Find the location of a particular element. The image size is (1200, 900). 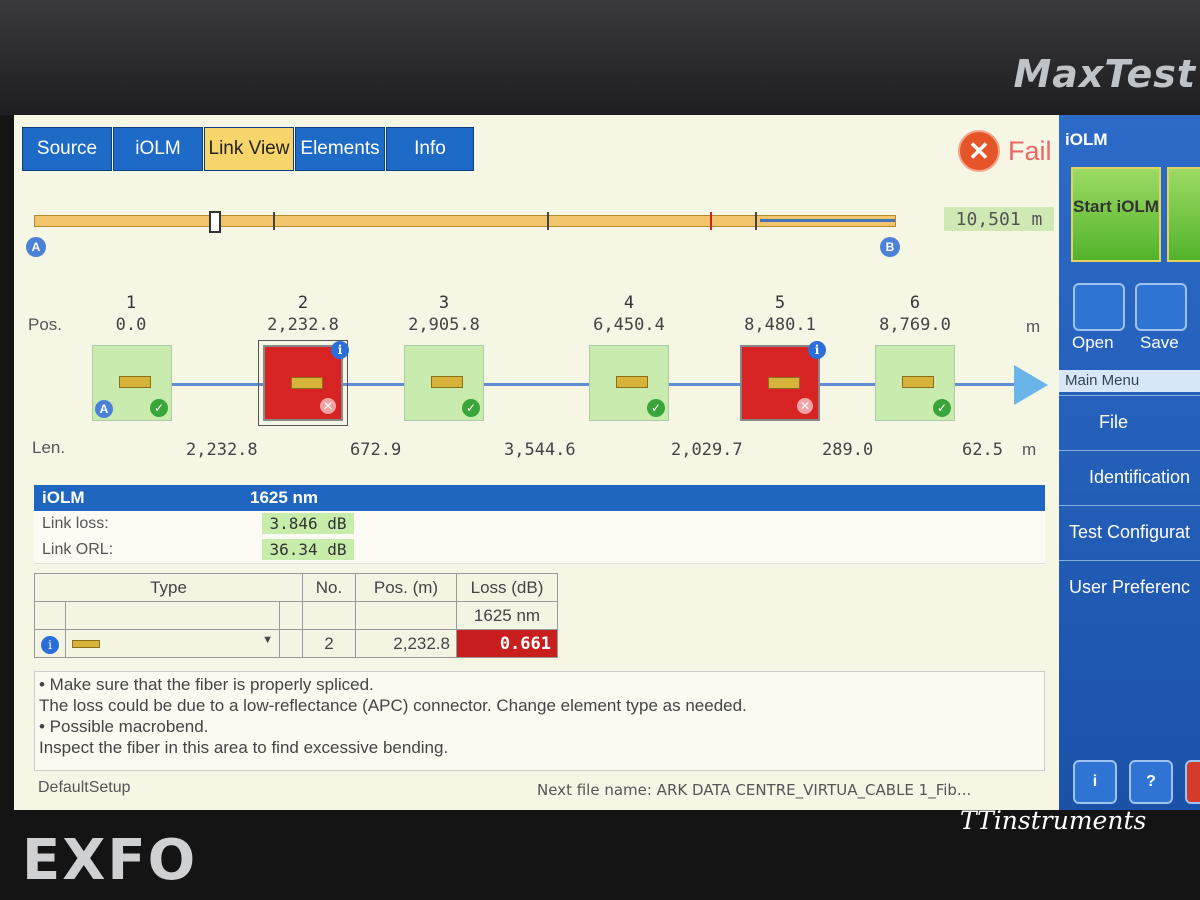

watermark: TTinstruments is located at coordinates (1053, 820).